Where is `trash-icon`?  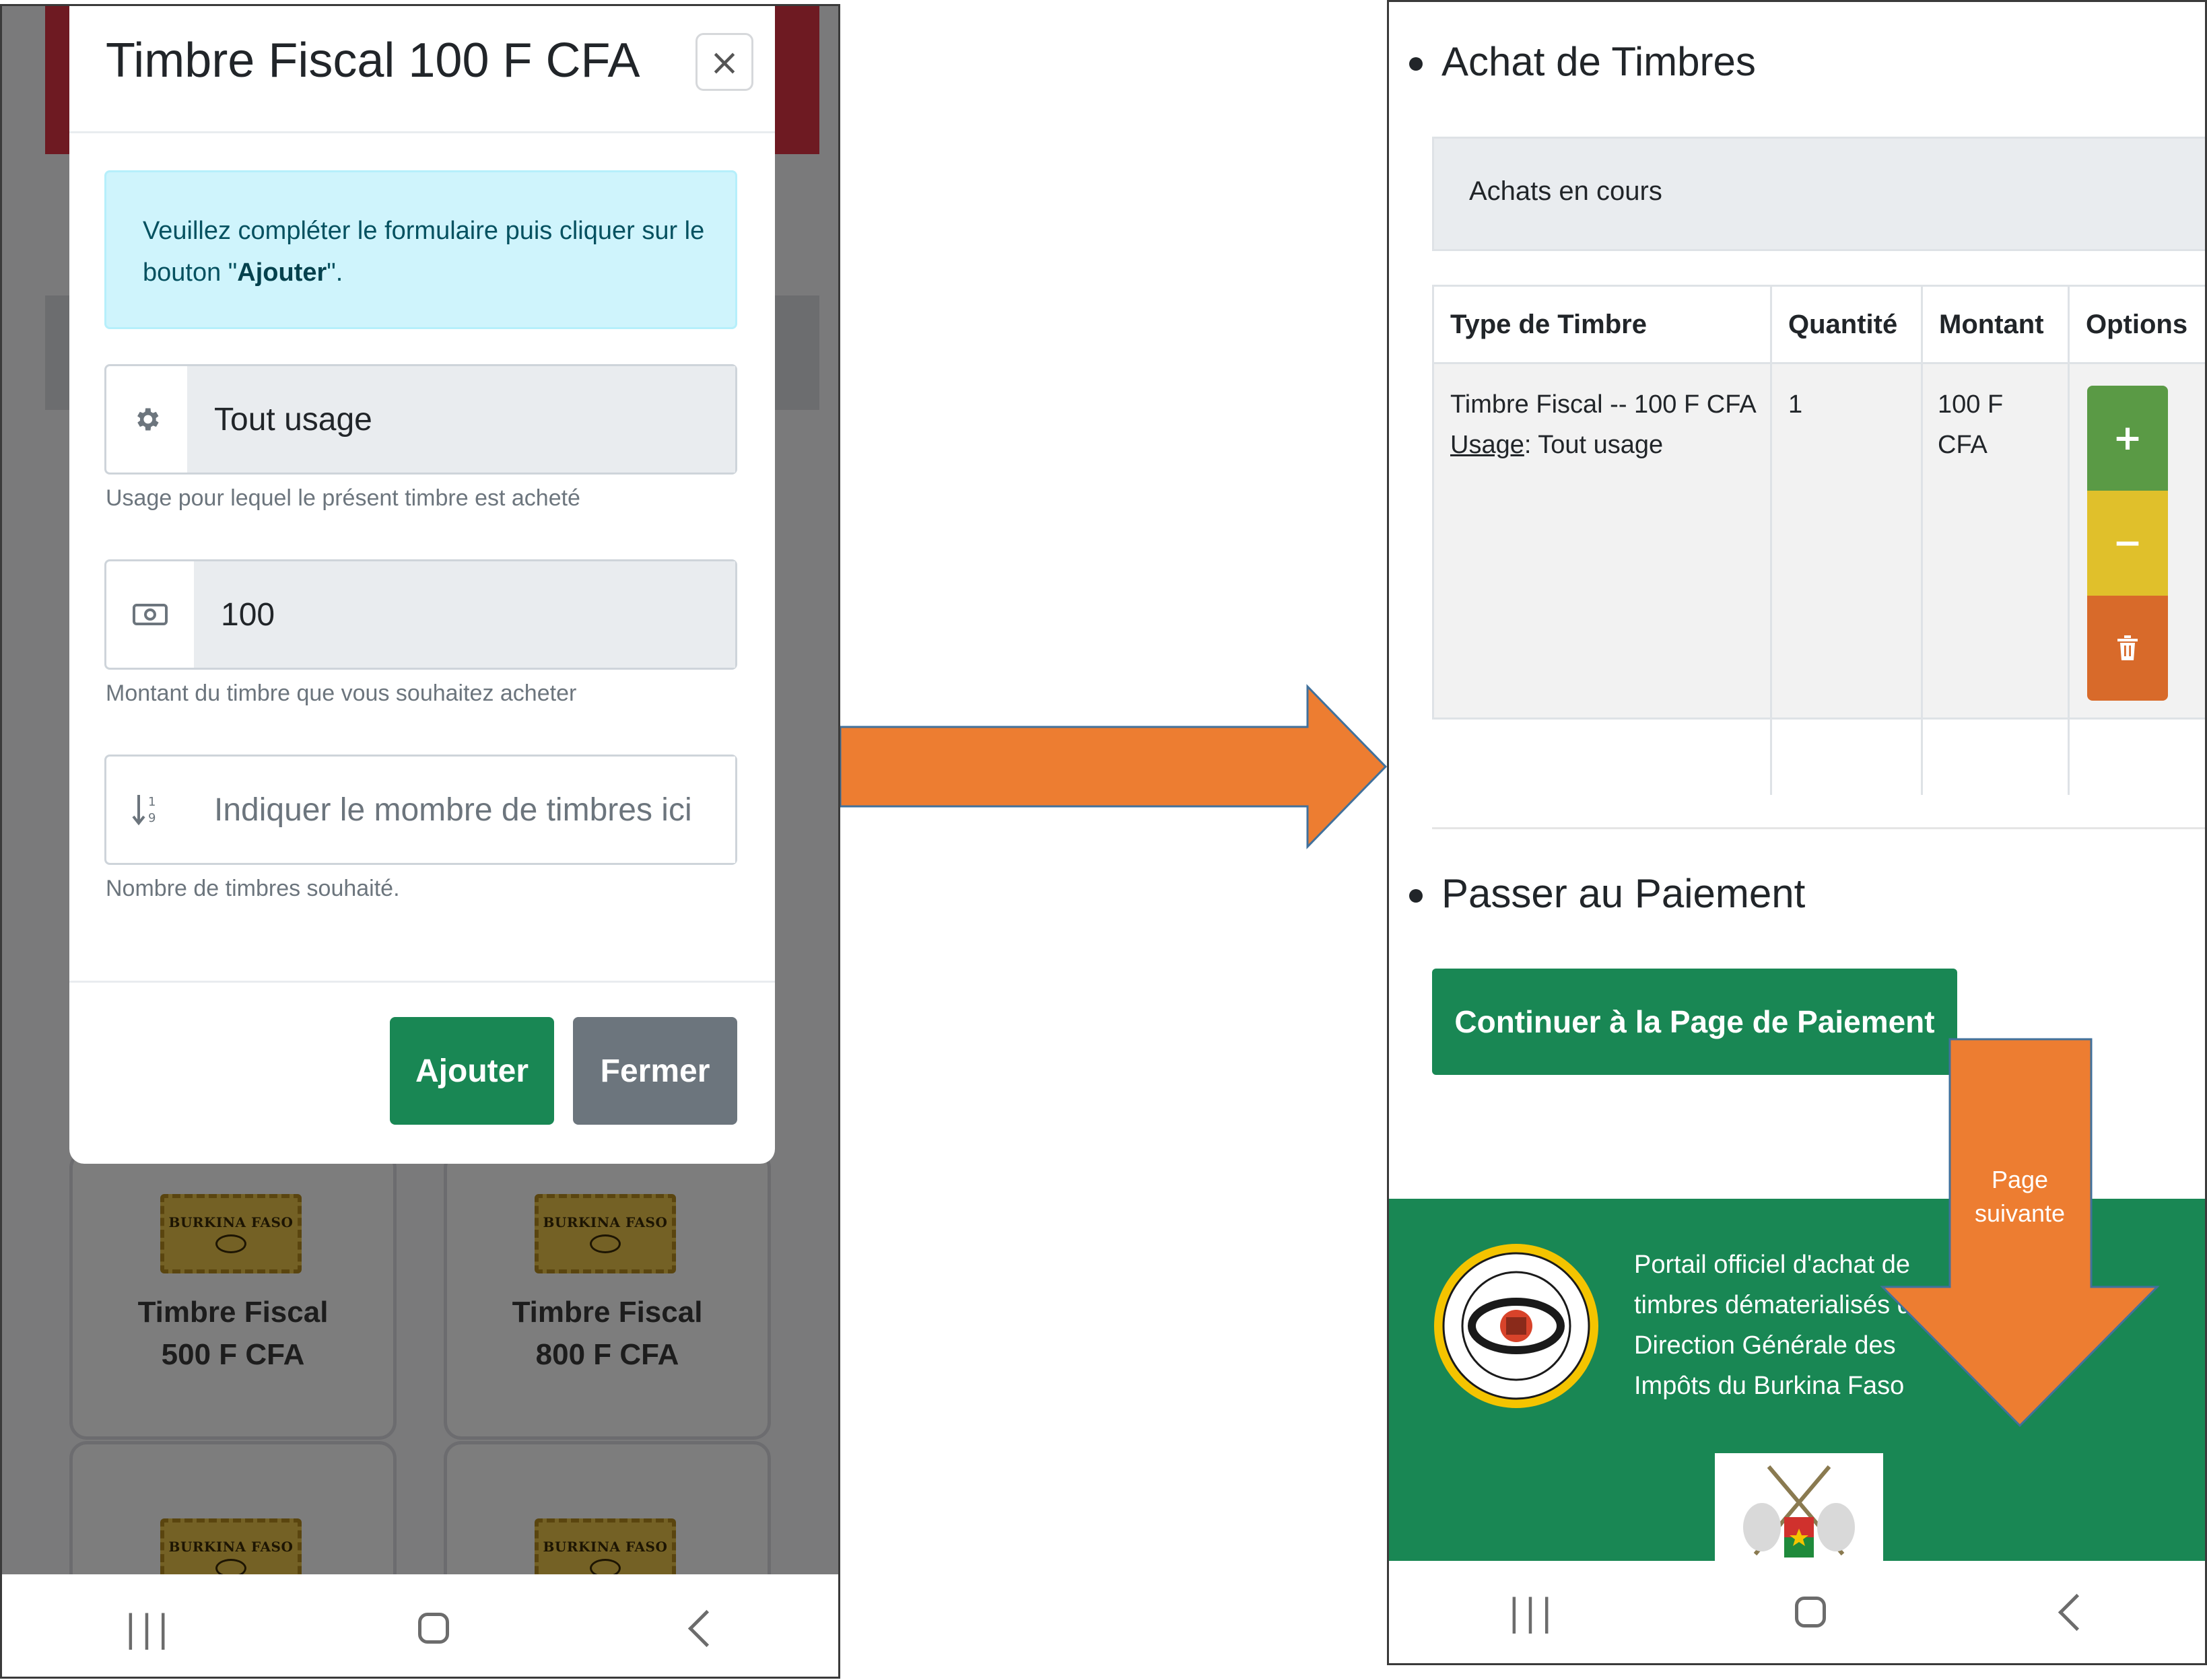
trash-icon is located at coordinates (2127, 647).